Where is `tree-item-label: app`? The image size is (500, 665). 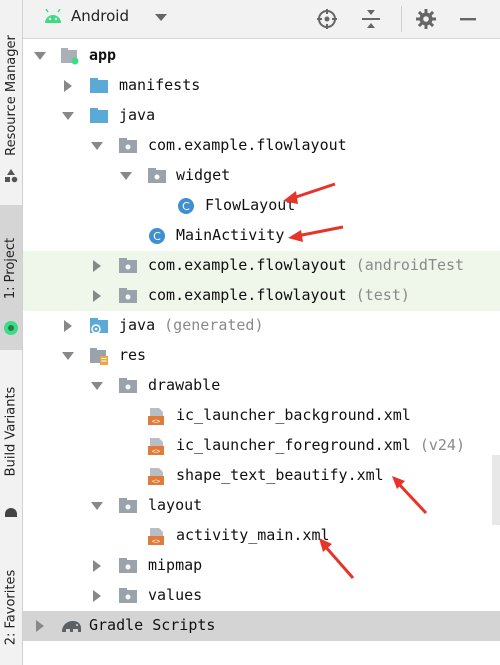
tree-item-label: app is located at coordinates (103, 55).